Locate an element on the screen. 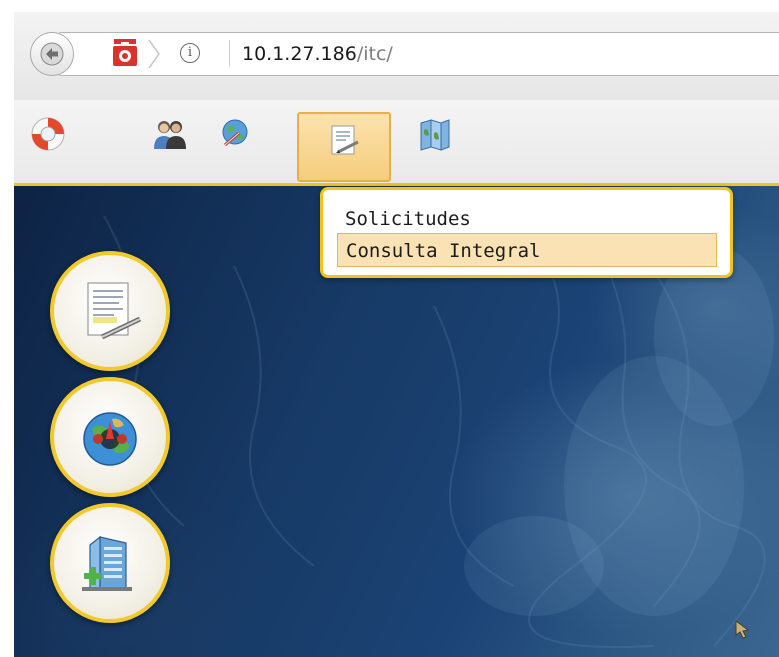 The width and height of the screenshot is (779, 657). url-text: 10.1.27.186/itc/ is located at coordinates (317, 54).